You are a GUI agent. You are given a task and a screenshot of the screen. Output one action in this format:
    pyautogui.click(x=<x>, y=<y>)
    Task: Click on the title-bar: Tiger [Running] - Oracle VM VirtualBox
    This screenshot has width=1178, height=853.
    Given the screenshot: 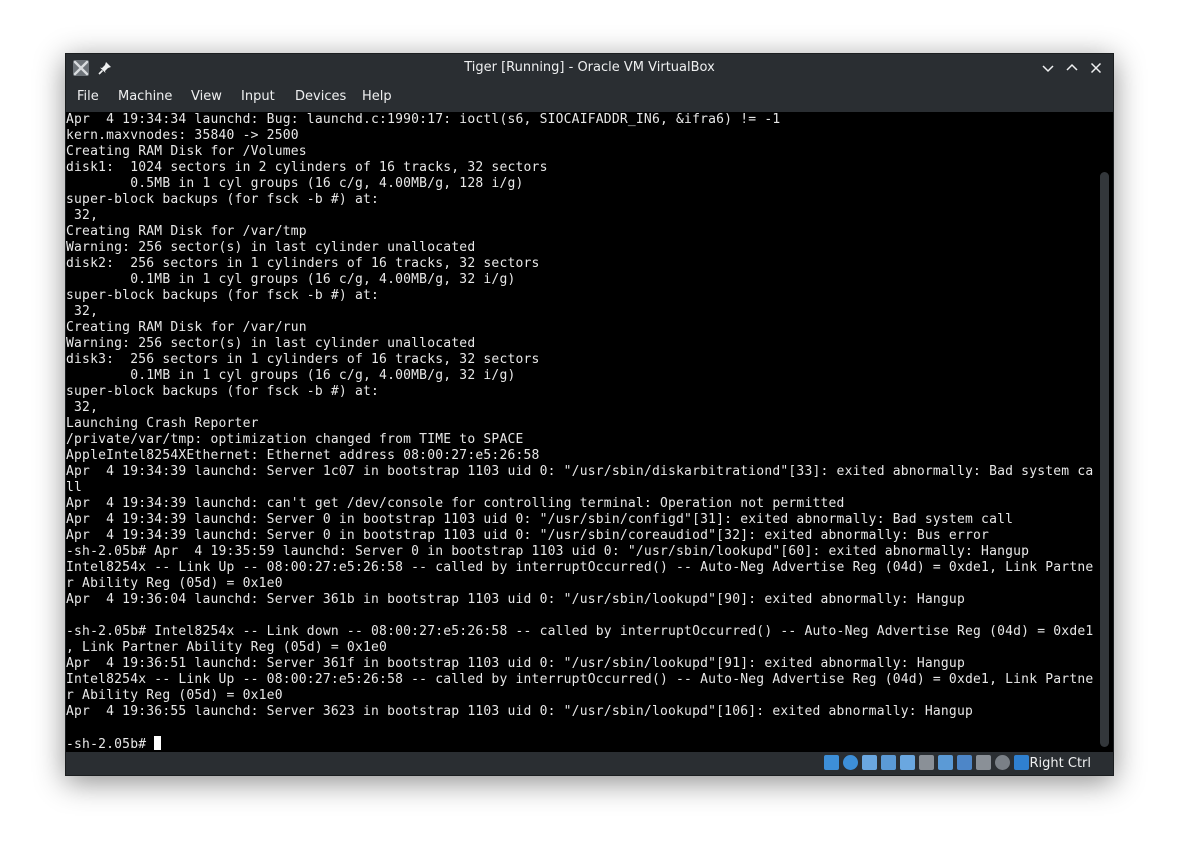 What is the action you would take?
    pyautogui.click(x=589, y=68)
    